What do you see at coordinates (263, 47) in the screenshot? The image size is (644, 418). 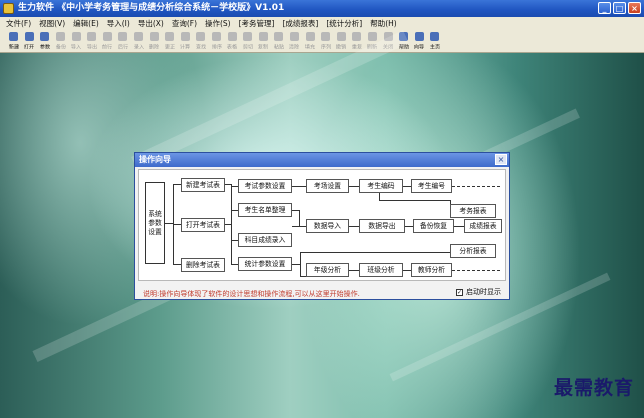 I see `toolbar-button-label: 复制` at bounding box center [263, 47].